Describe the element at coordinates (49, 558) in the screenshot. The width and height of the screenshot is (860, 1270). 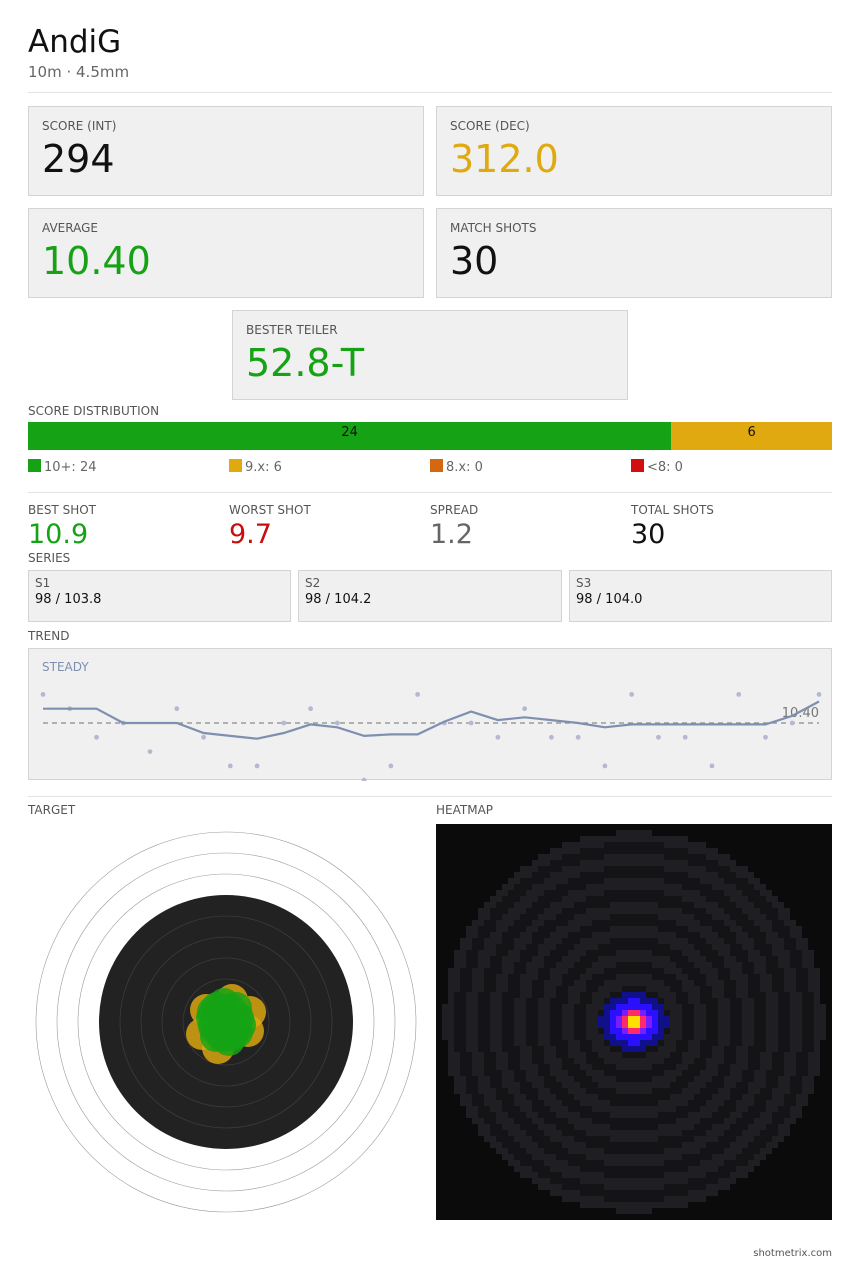
I see `series-title: SERIES` at that location.